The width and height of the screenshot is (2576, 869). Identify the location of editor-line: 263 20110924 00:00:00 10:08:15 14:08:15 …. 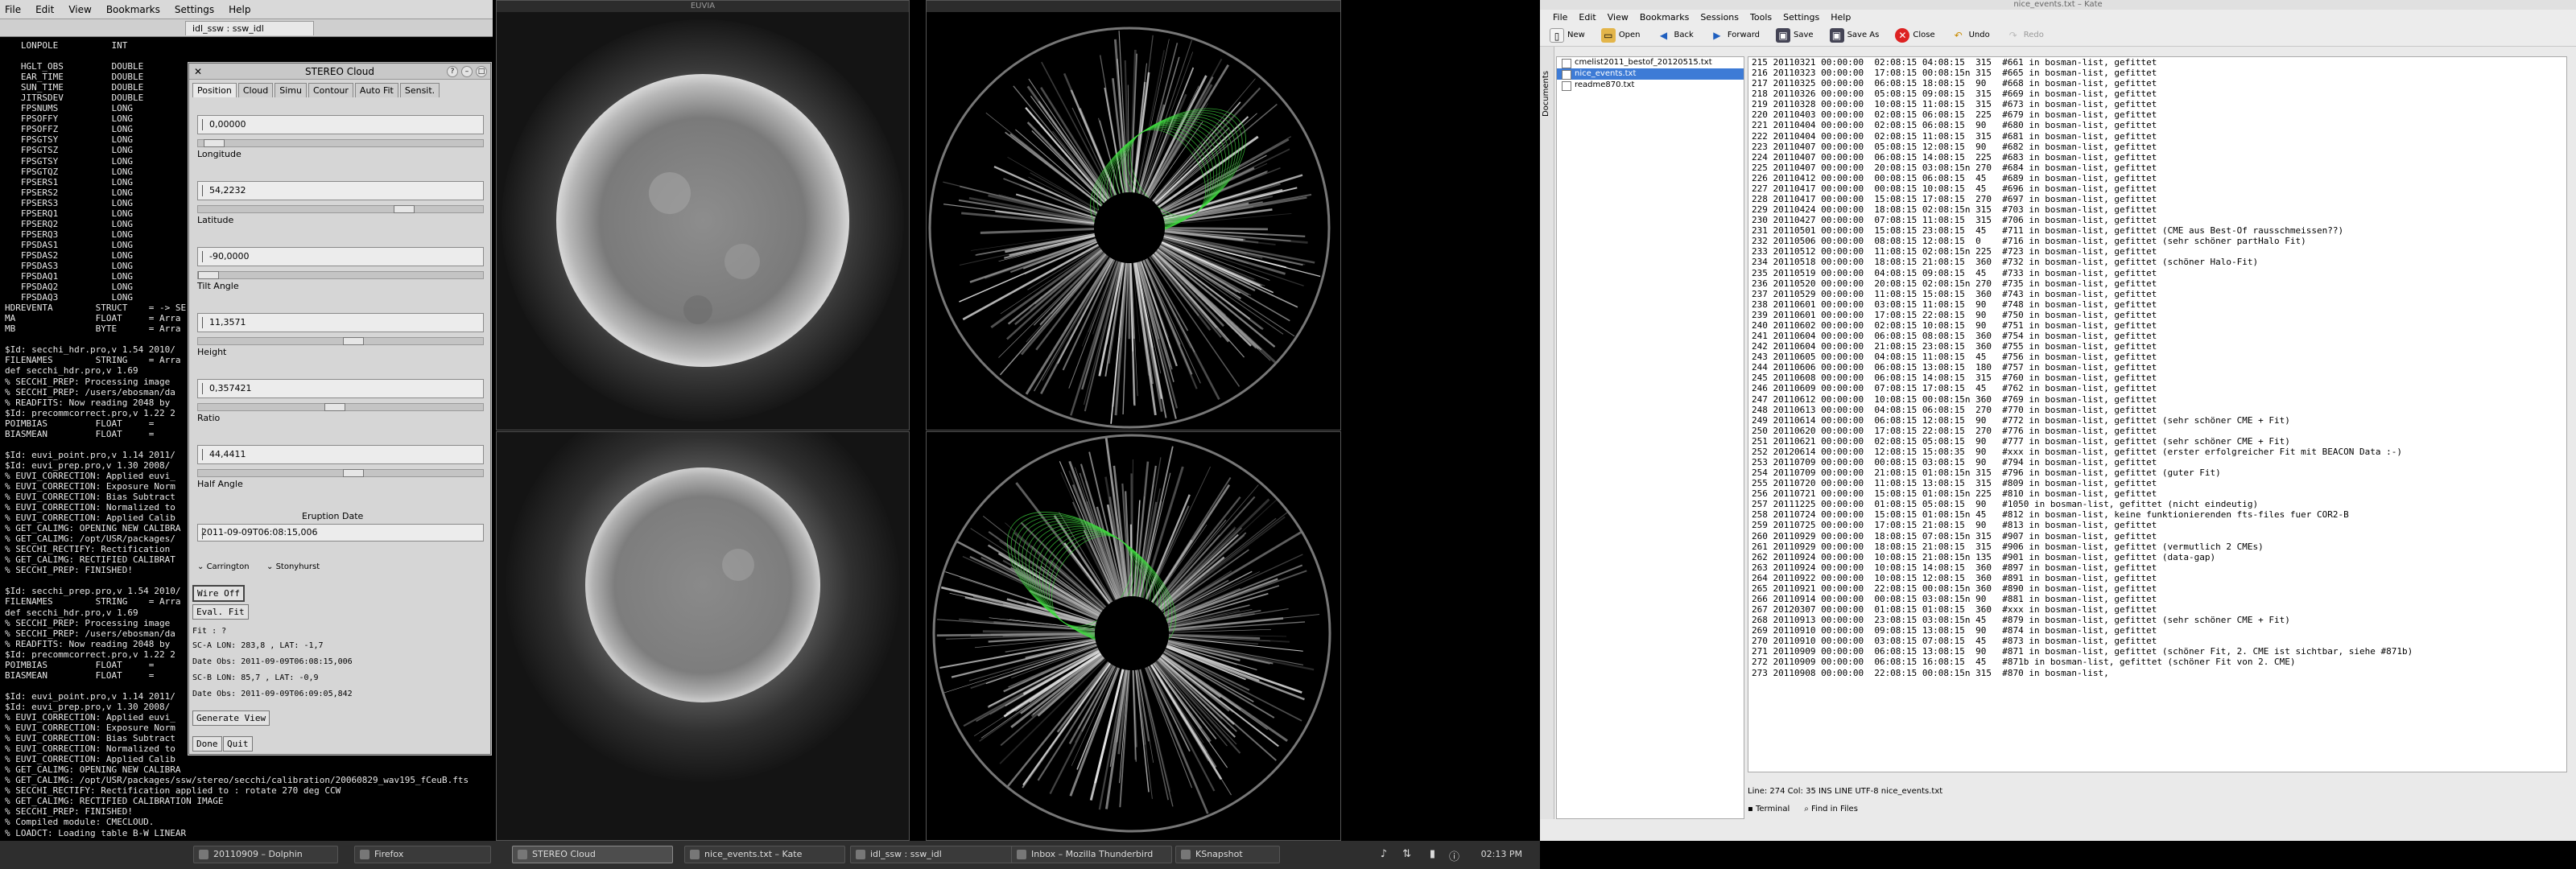
(2157, 567).